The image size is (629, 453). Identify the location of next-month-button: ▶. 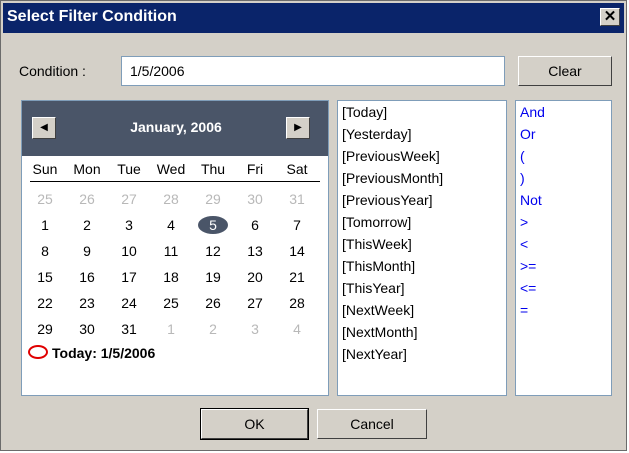
(298, 128).